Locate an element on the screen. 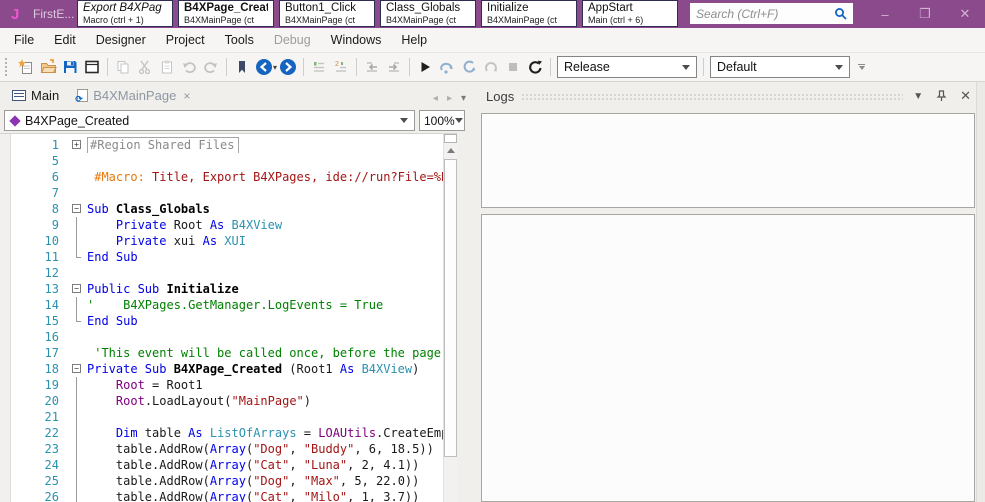 Image resolution: width=985 pixels, height=502 pixels. code-text: Root.LoadLayout("MainPage") is located at coordinates (265, 401).